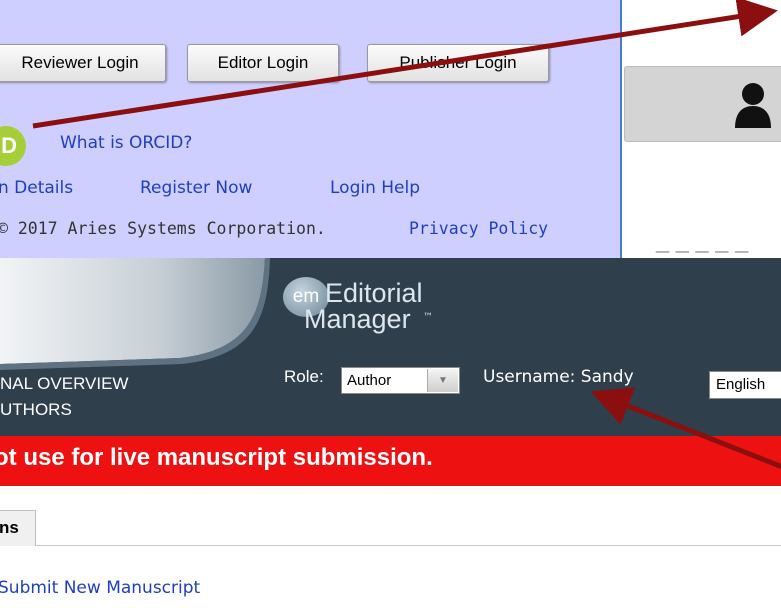 This screenshot has width=781, height=613. I want to click on tab-row, so click(390, 516).